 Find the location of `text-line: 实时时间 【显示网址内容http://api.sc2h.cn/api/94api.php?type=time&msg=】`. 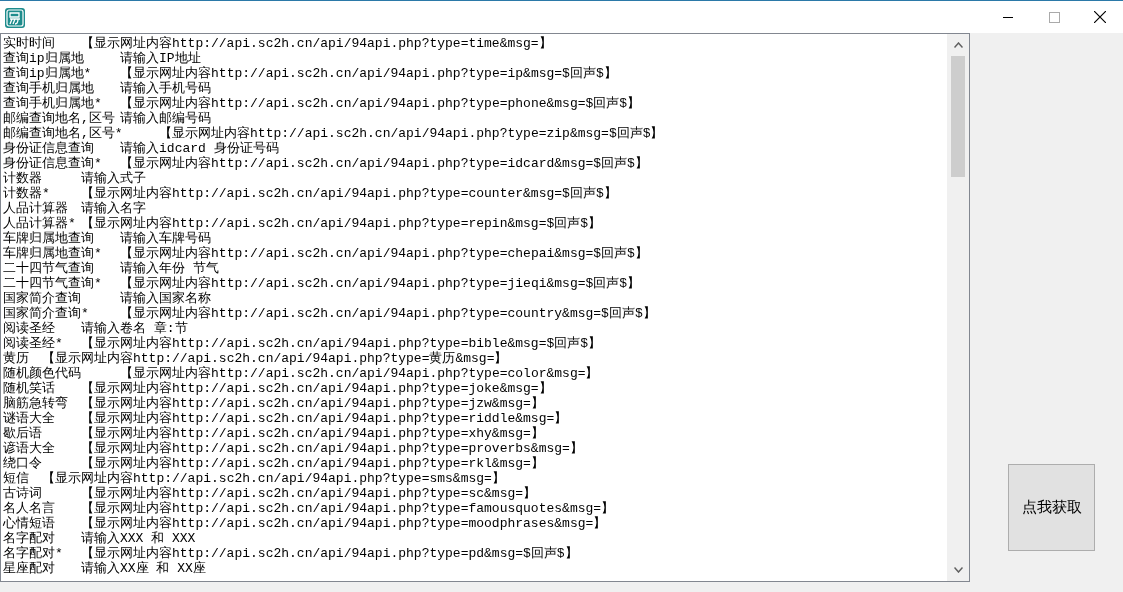

text-line: 实时时间 【显示网址内容http://api.sc2h.cn/api/94api.php?type=time&msg=】 is located at coordinates (277, 43).